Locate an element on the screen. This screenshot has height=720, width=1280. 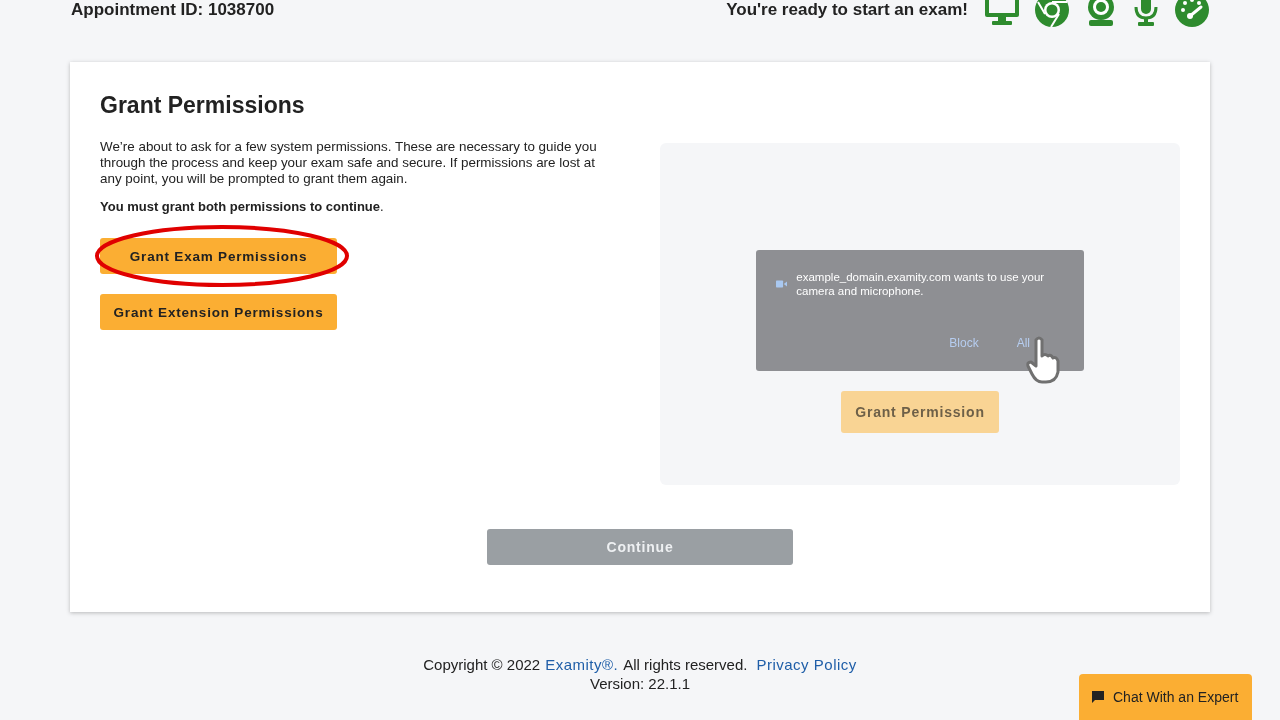
copyright-text: Copyright © 2022 is located at coordinates (482, 664).